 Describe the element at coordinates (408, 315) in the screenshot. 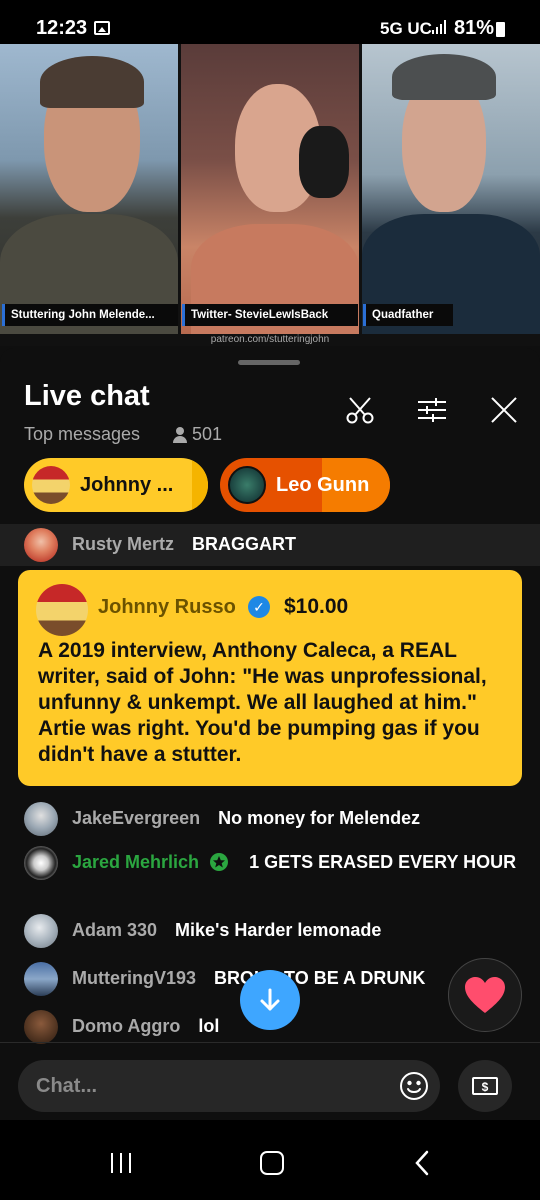

I see `speaker-label-3: Quadfather` at that location.